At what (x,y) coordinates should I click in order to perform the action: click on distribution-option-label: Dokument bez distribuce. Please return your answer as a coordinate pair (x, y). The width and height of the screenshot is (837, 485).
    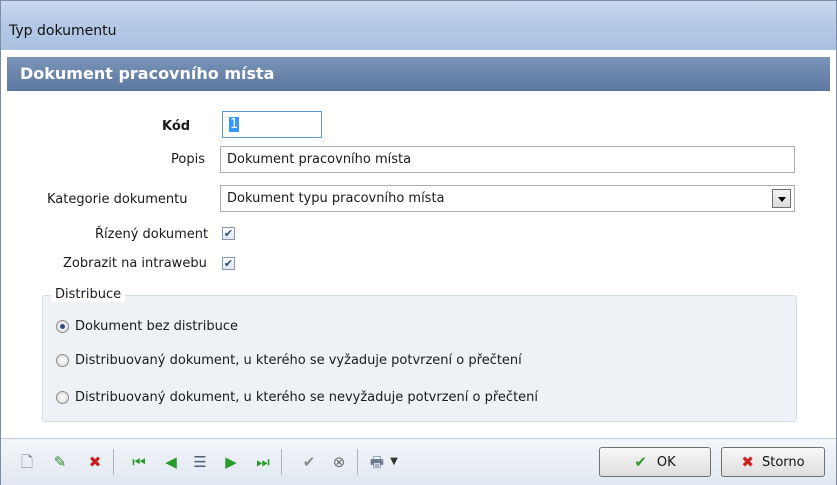
    Looking at the image, I should click on (156, 326).